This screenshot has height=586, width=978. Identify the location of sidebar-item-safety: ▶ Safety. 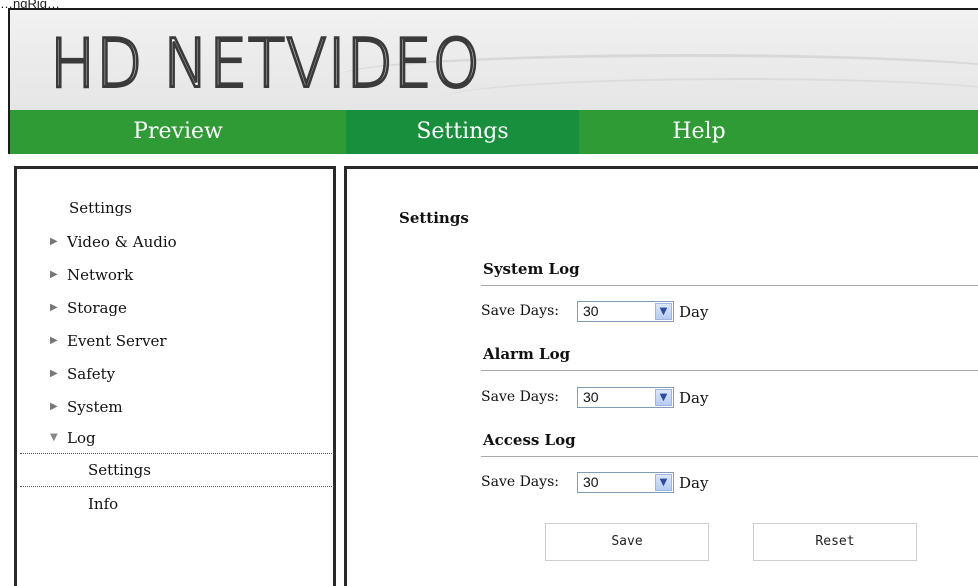
(83, 374).